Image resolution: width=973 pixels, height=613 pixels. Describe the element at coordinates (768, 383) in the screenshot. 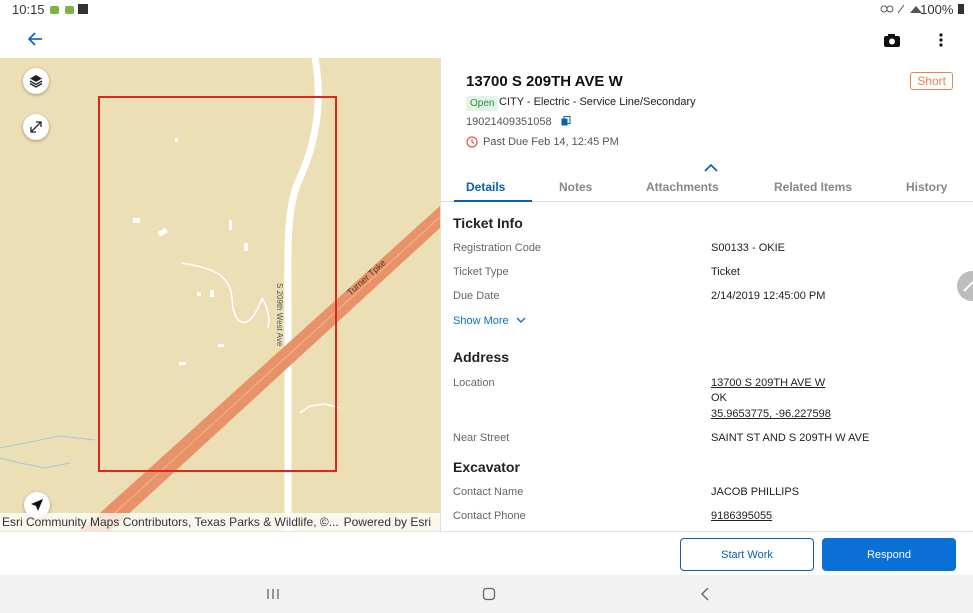

I see `location-address-link: 13700 S 209TH AVE W` at that location.